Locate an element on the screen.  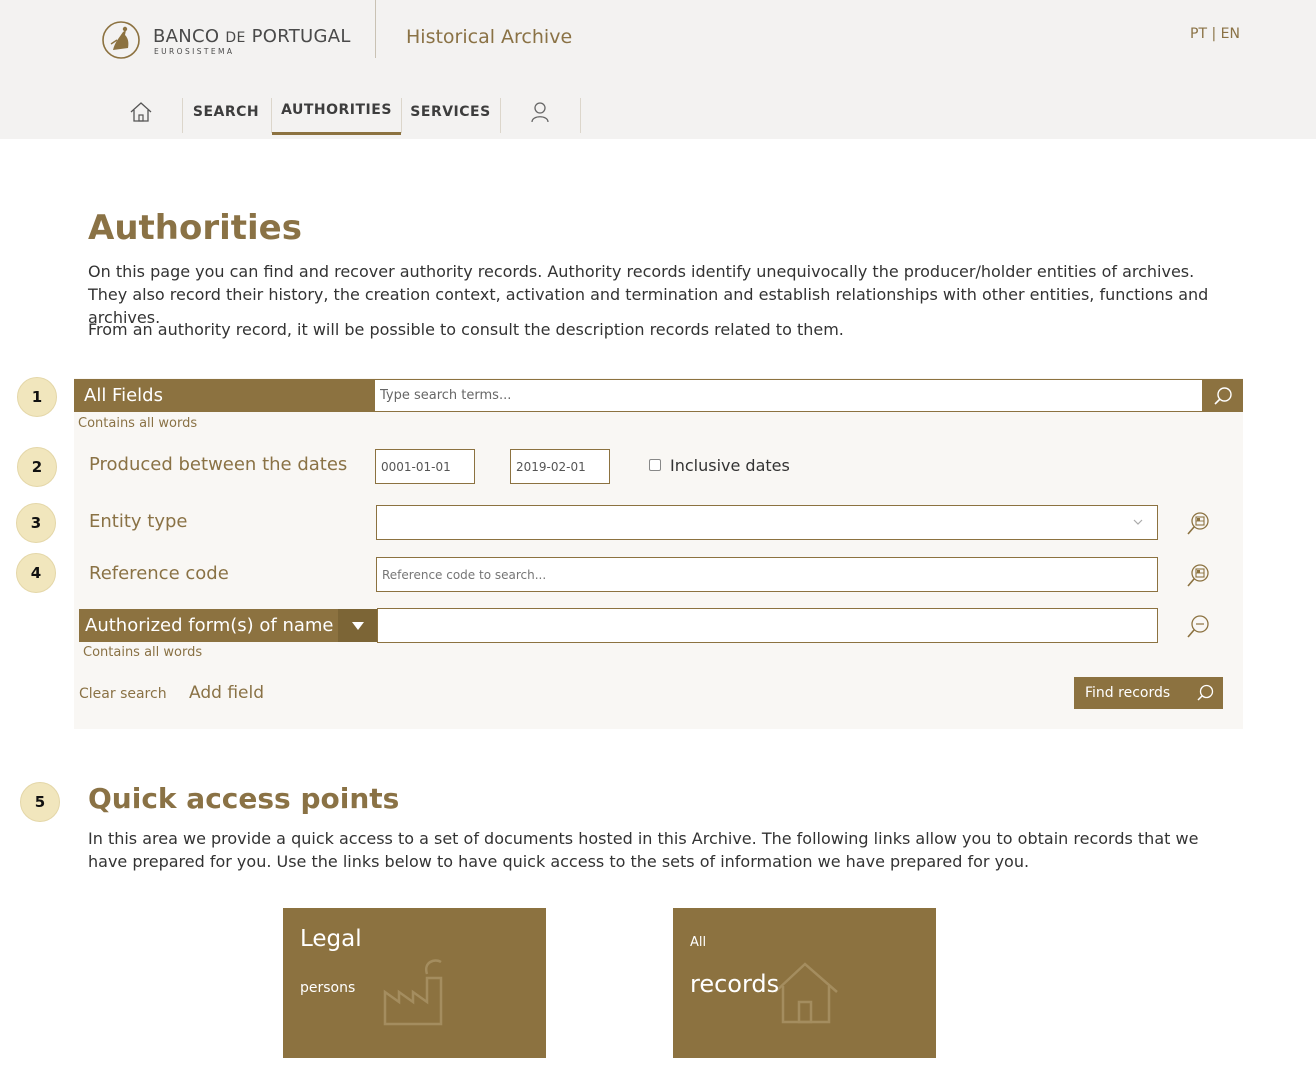
callout-badge-5: 5 is located at coordinates (40, 802).